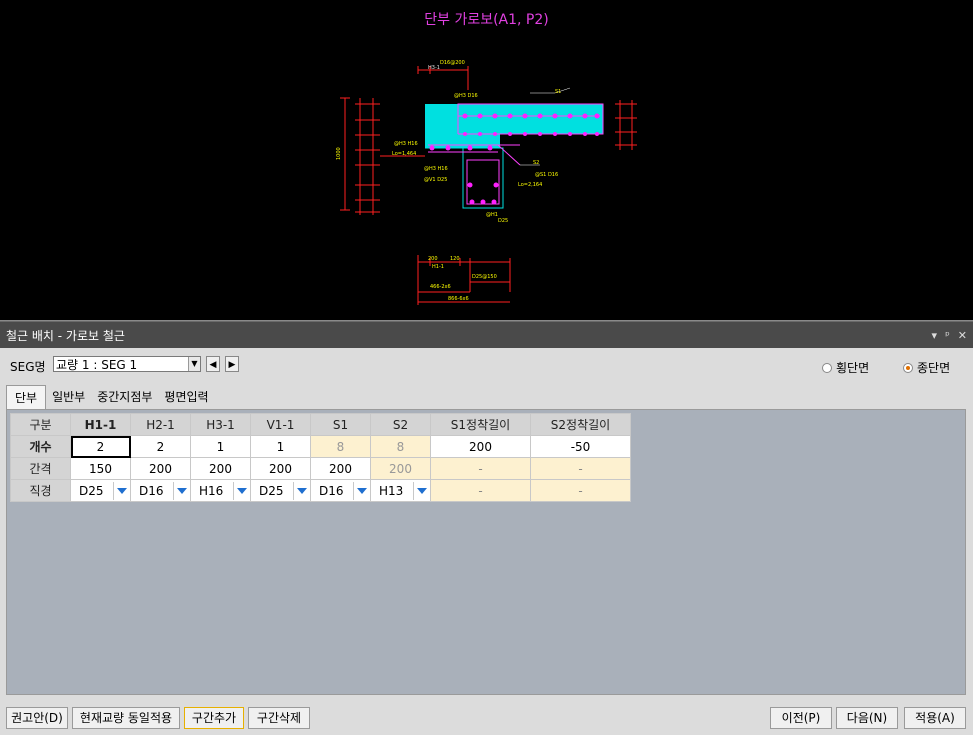 The image size is (973, 735). Describe the element at coordinates (853, 368) in the screenshot. I see `radio-label: 횡단면` at that location.